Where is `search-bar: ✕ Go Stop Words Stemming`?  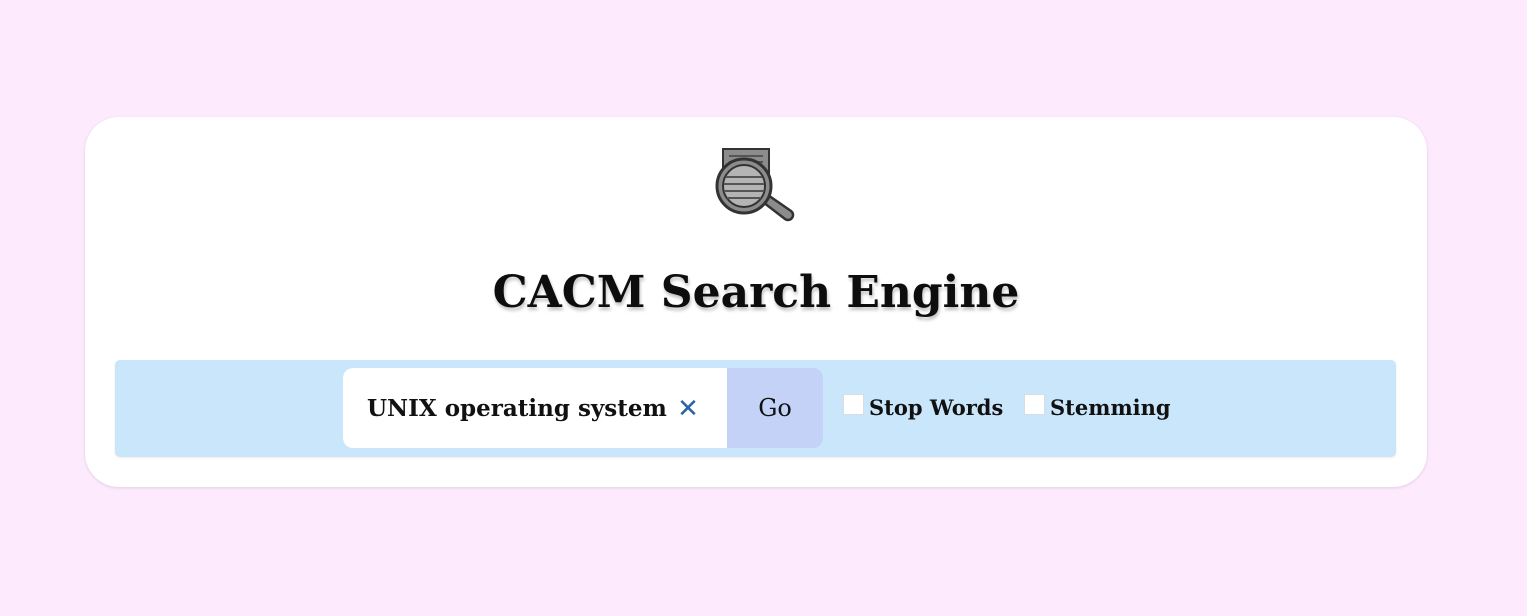 search-bar: ✕ Go Stop Words Stemming is located at coordinates (755, 408).